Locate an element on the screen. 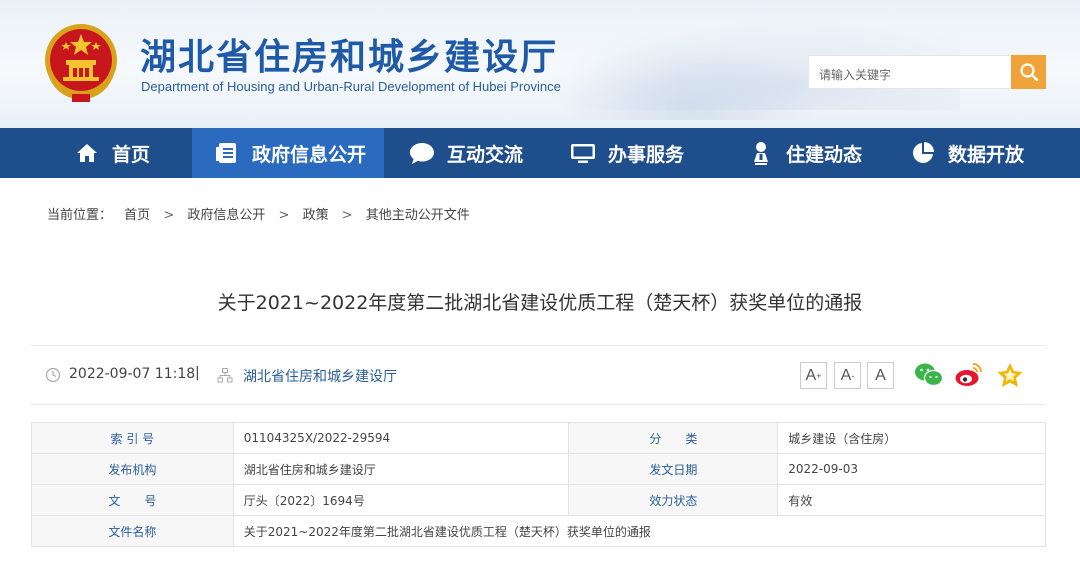  publisher-source: 湖北省住房和城乡建设厅 is located at coordinates (320, 377).